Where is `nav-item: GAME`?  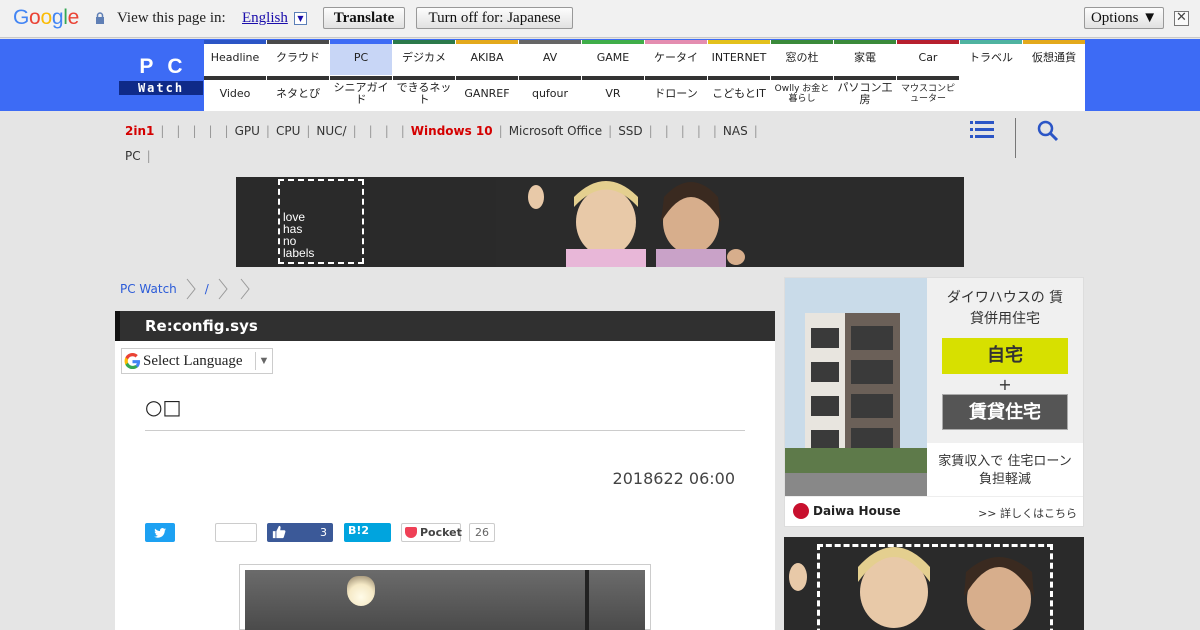 nav-item: GAME is located at coordinates (613, 57).